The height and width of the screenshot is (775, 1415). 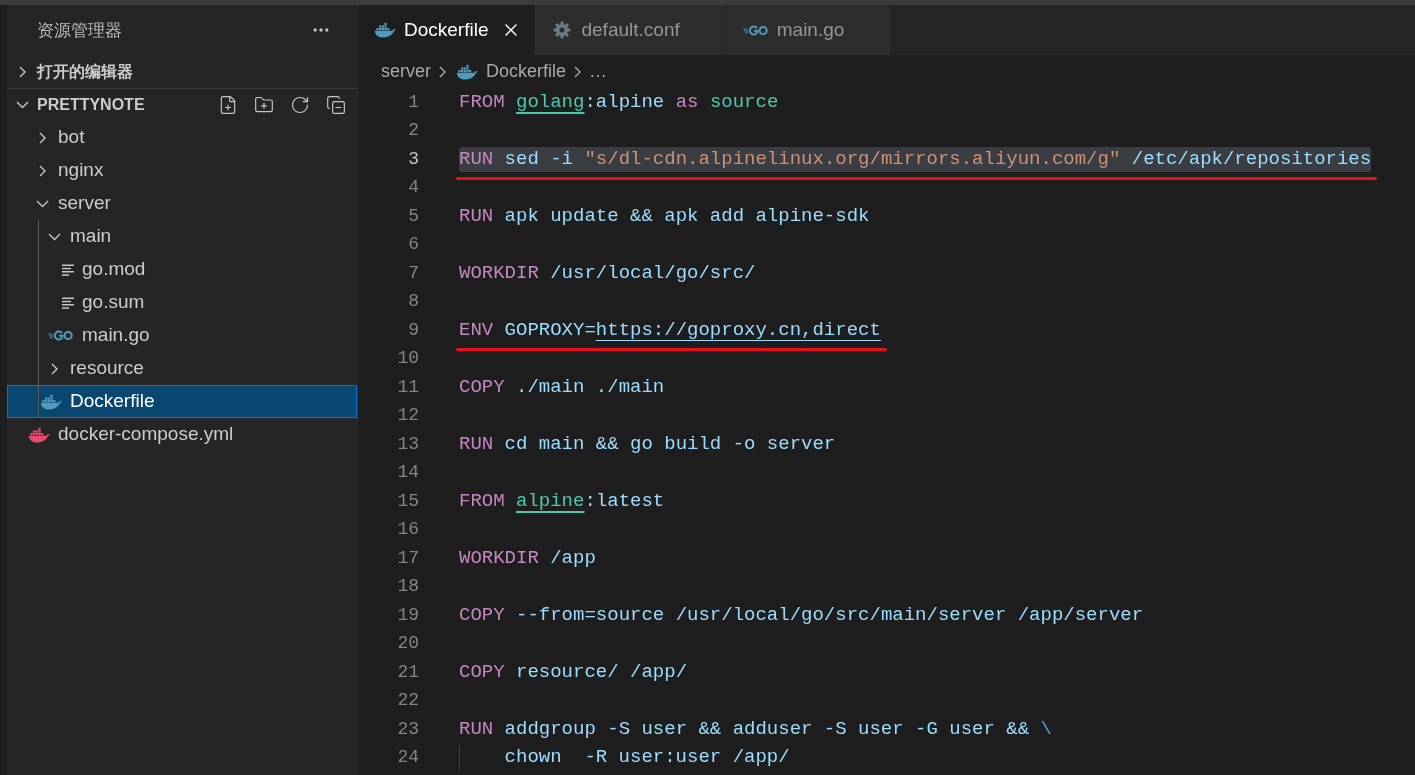 I want to click on line-number: 3, so click(x=413, y=159).